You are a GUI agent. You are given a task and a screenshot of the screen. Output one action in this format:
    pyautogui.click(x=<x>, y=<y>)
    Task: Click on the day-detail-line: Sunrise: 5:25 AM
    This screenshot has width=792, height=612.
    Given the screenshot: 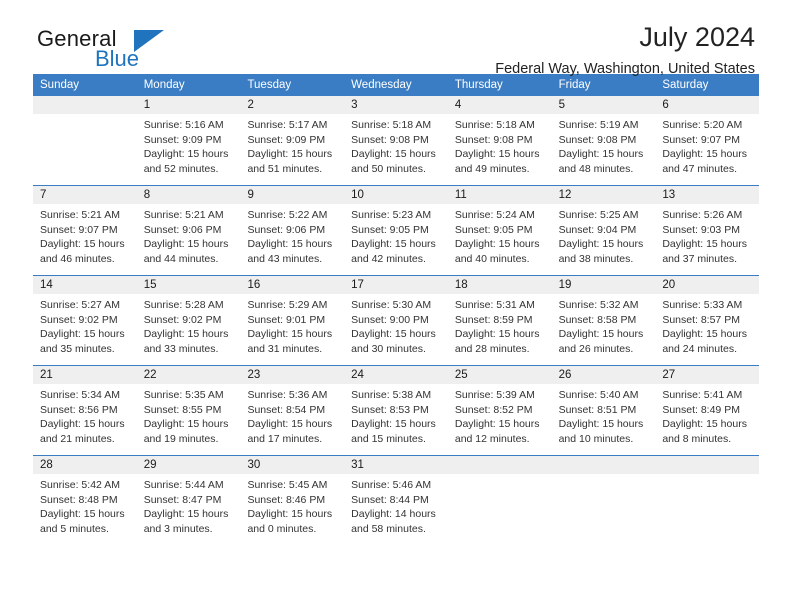 What is the action you would take?
    pyautogui.click(x=598, y=215)
    